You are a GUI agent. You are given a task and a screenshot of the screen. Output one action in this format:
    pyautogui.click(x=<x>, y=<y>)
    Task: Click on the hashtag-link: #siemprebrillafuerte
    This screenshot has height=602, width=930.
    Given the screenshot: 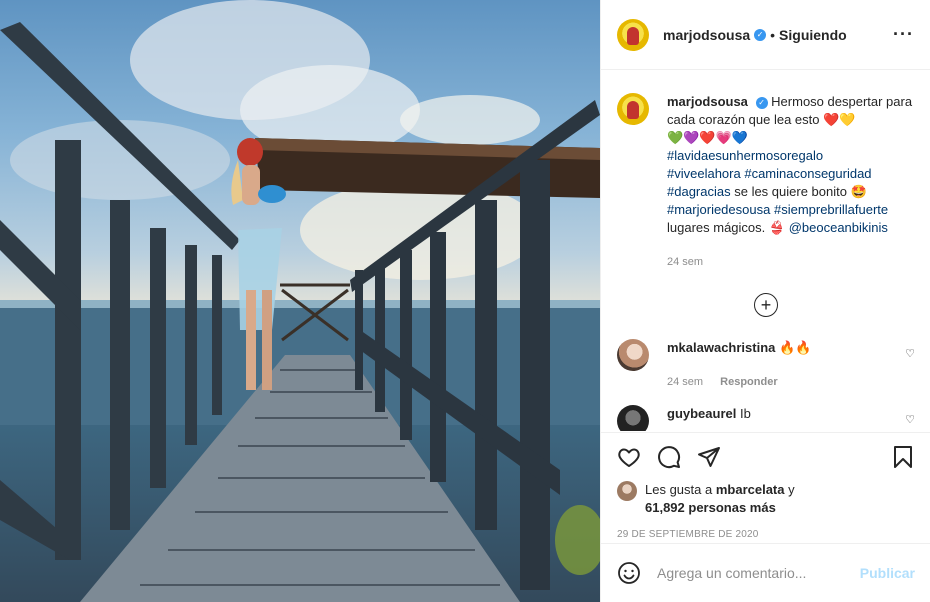 What is the action you would take?
    pyautogui.click(x=831, y=209)
    